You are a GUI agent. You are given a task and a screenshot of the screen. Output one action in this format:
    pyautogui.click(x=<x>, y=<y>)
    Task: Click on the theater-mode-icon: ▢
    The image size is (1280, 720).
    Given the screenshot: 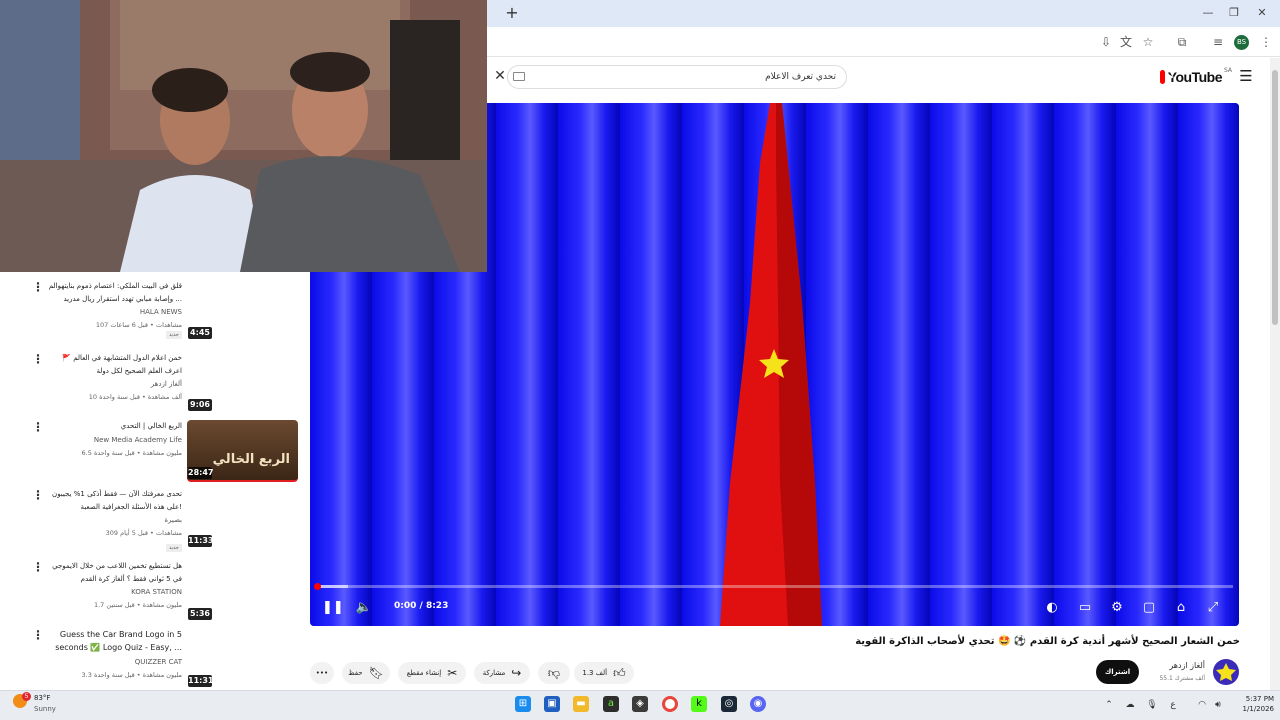 What is the action you would take?
    pyautogui.click(x=1149, y=608)
    